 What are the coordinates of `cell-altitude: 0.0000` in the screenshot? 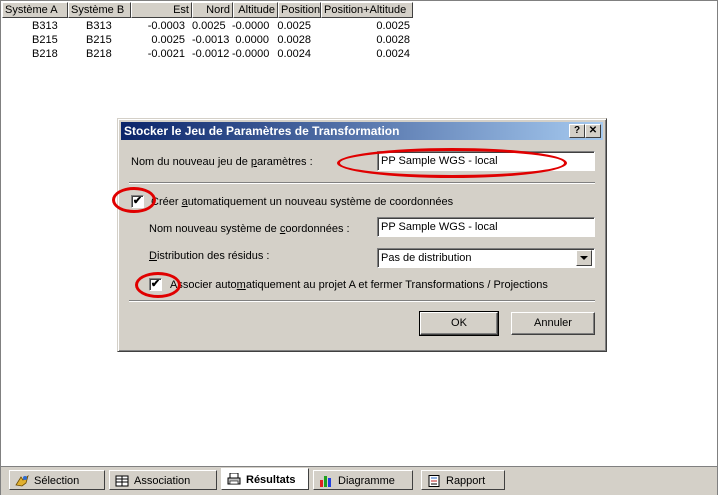 It's located at (252, 40).